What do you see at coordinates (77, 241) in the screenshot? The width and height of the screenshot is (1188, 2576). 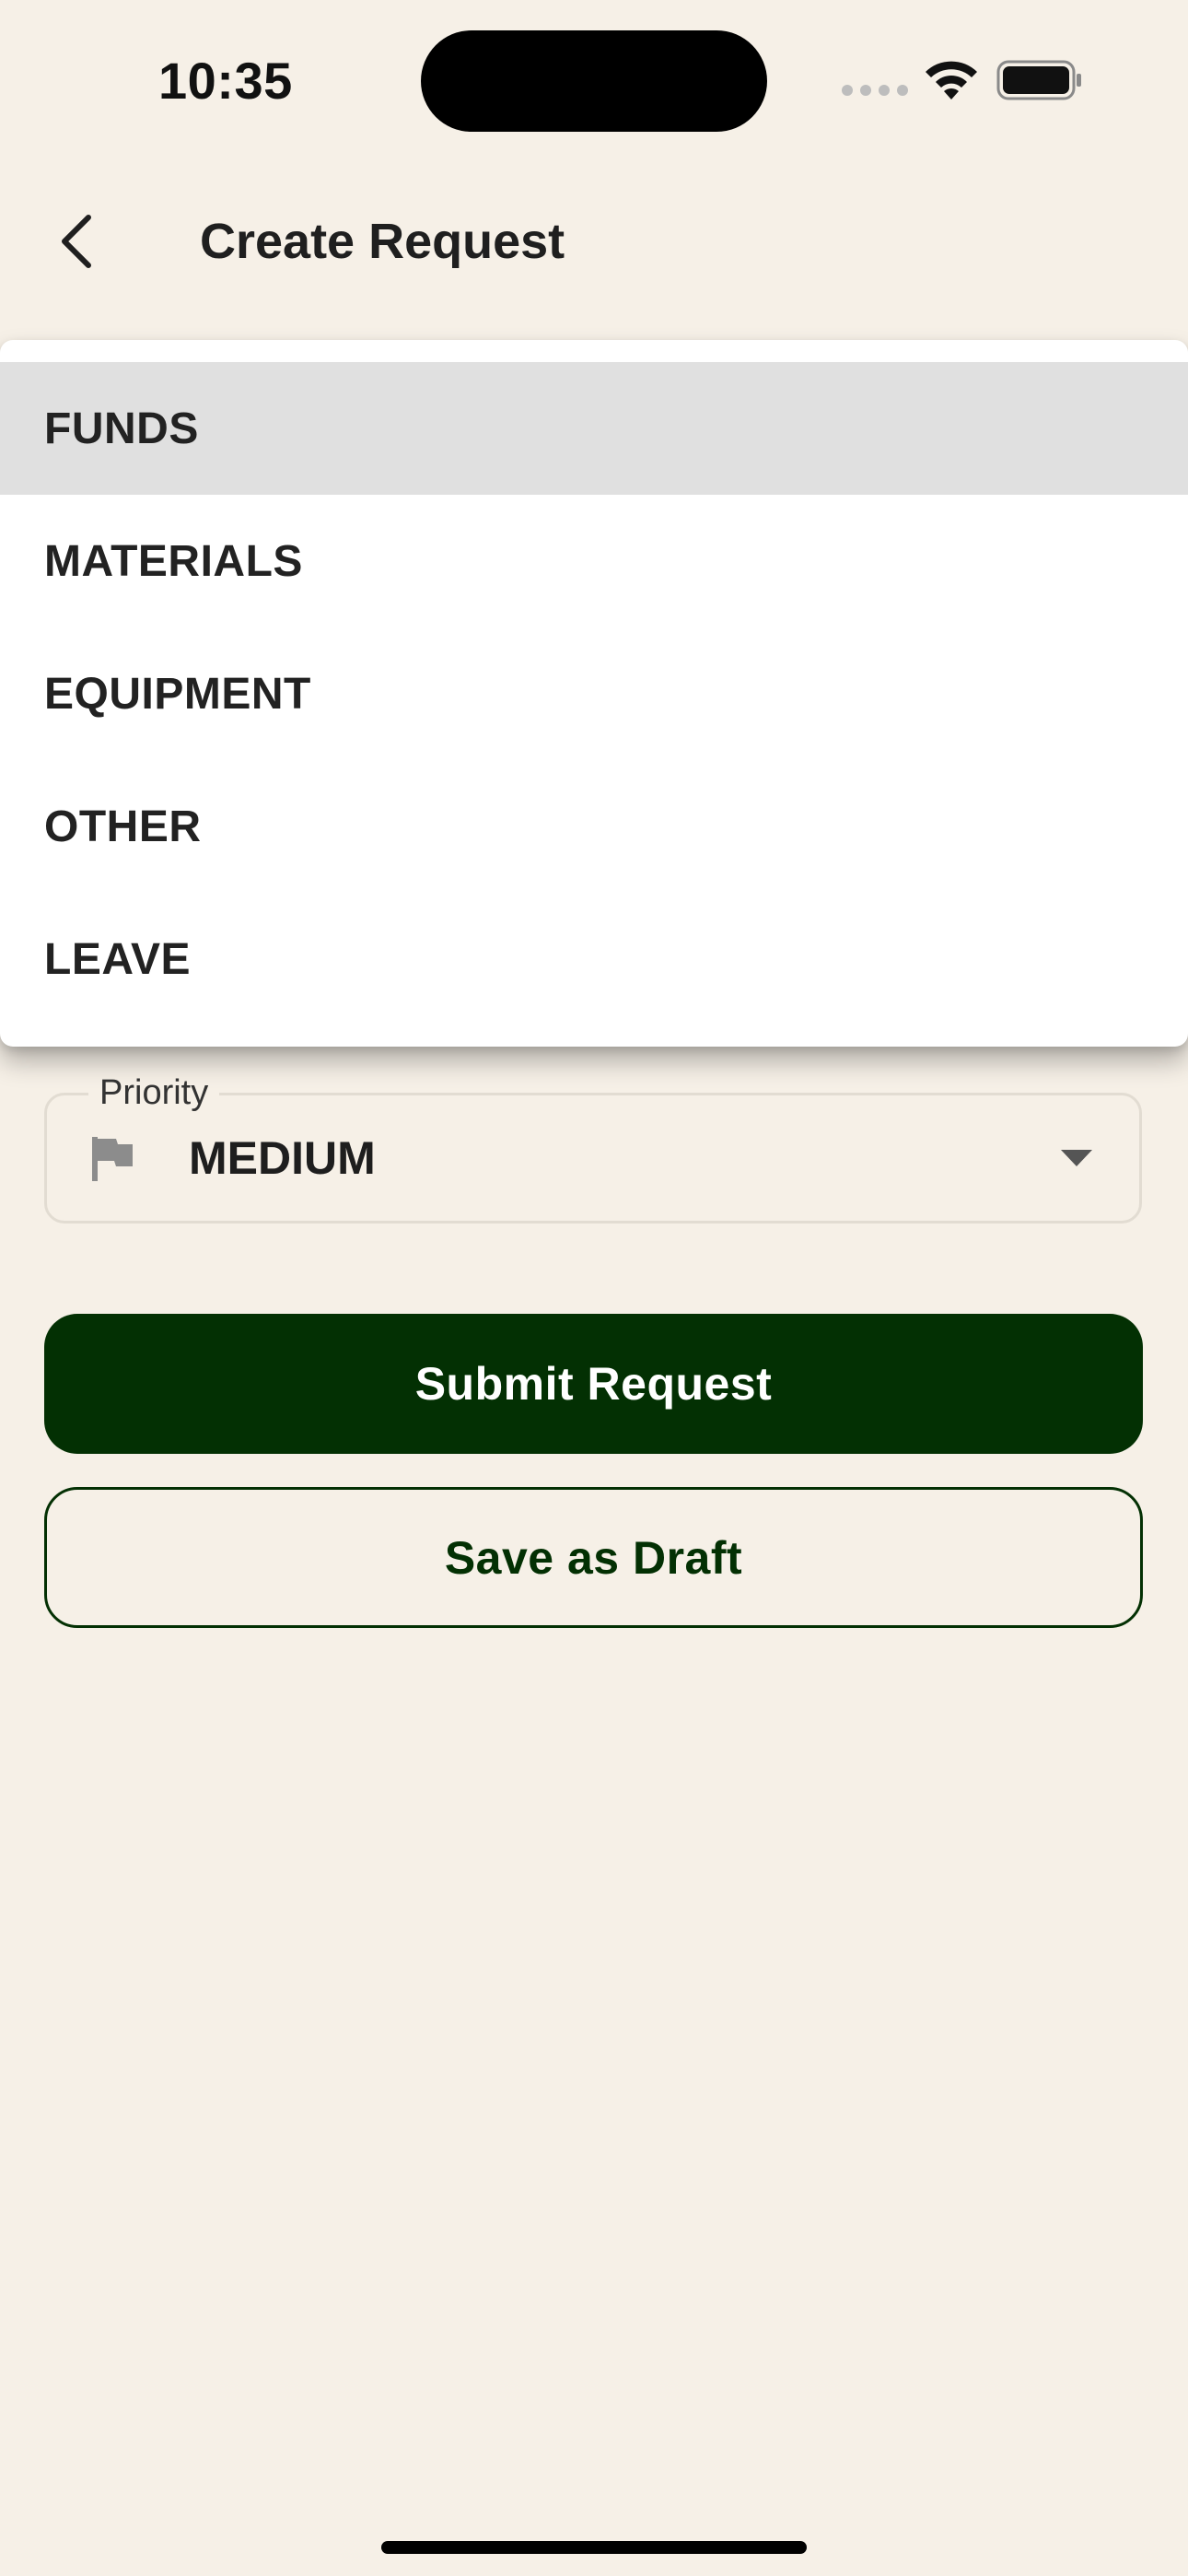 I see `chevron-left-icon` at bounding box center [77, 241].